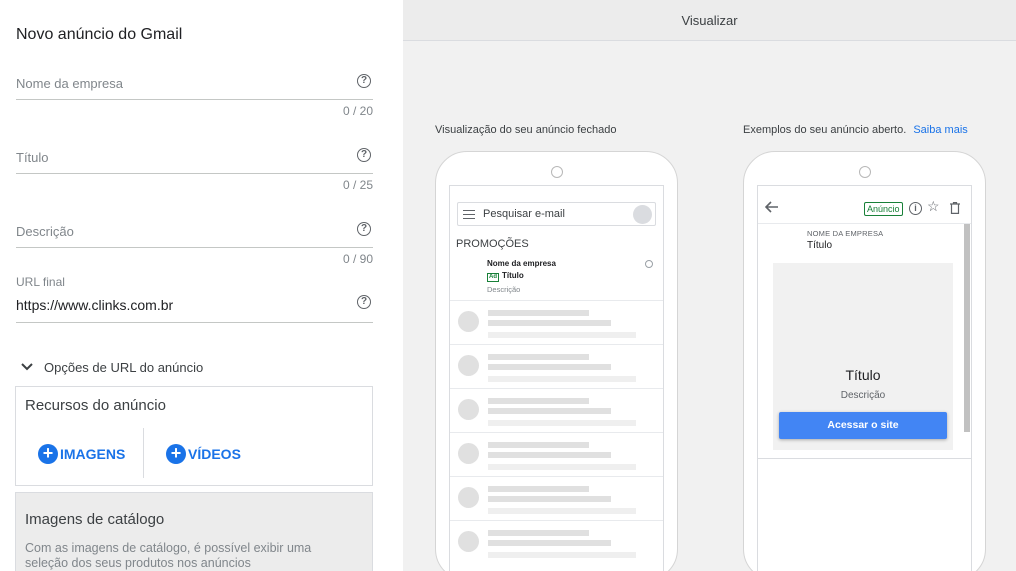  What do you see at coordinates (863, 425) in the screenshot?
I see `visit-site-button: Acessar o site` at bounding box center [863, 425].